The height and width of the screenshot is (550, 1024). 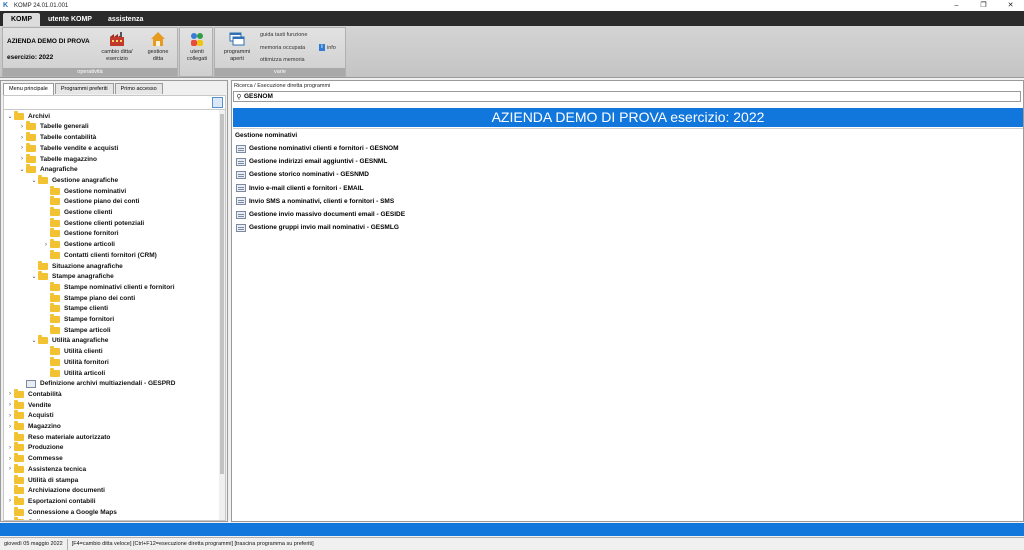 What do you see at coordinates (197, 47) in the screenshot?
I see `utenti-collegati-button: utenti collegati` at bounding box center [197, 47].